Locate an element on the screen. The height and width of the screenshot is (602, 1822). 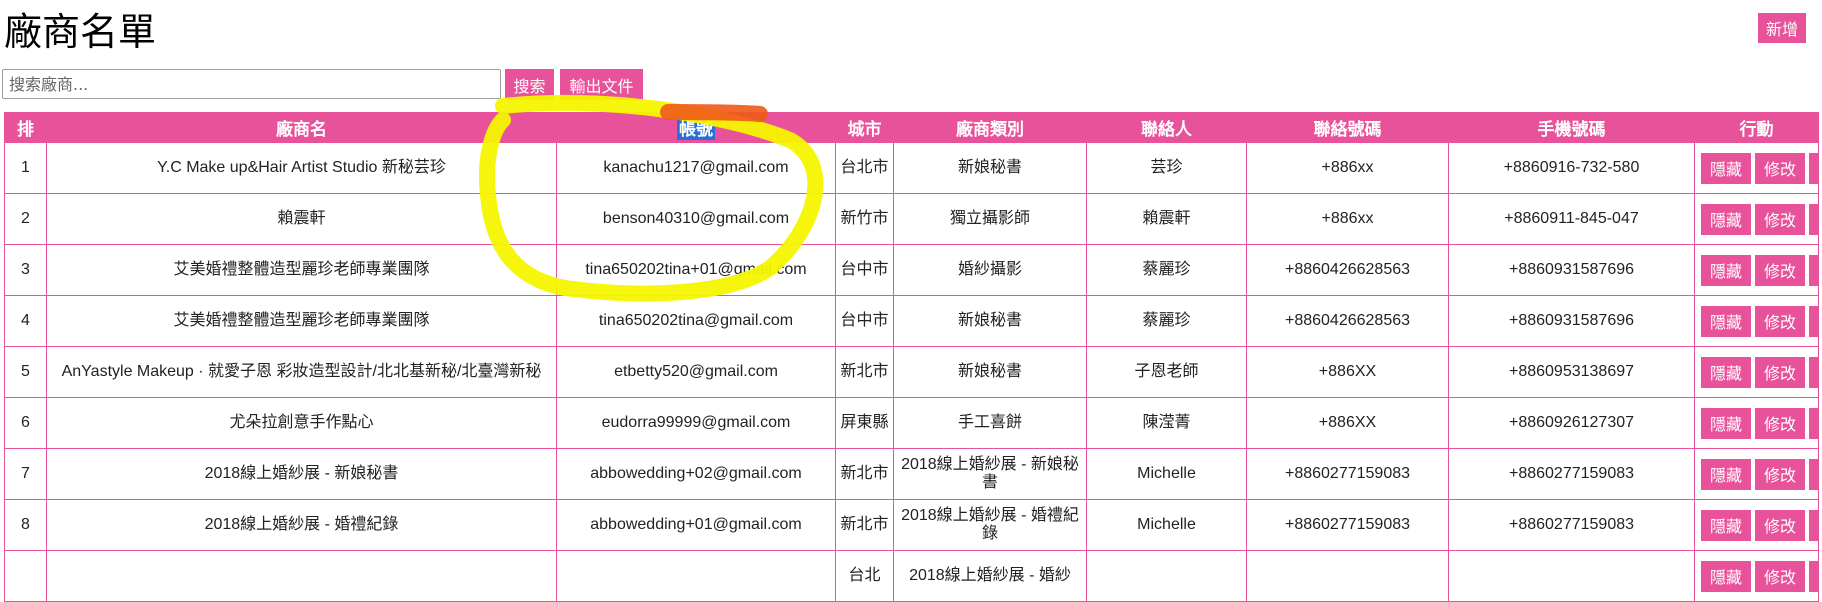
search-button: 搜索 is located at coordinates (529, 84).